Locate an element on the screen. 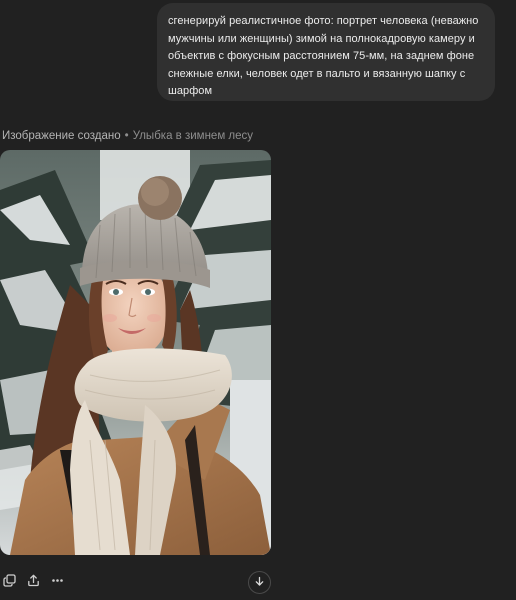  more-icon is located at coordinates (57, 580).